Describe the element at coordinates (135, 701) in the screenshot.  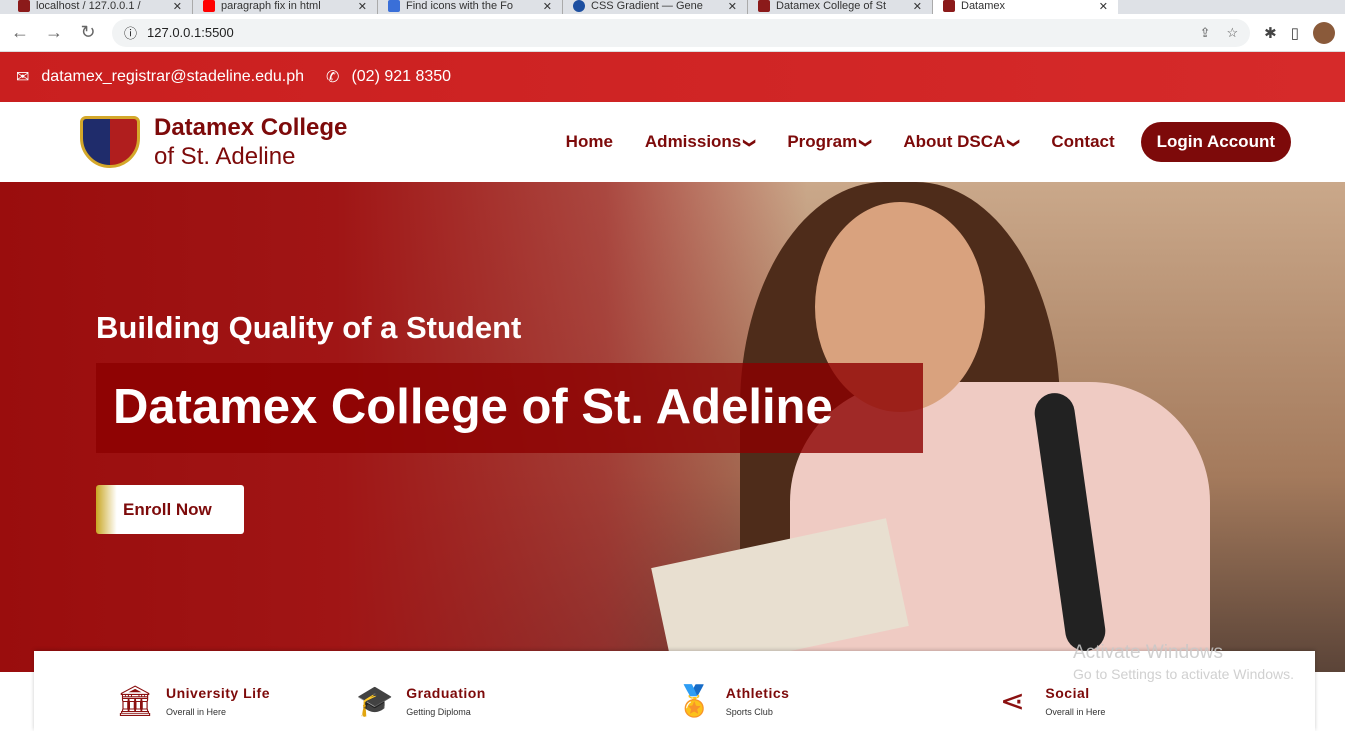
I see `university-icon: 🏛` at that location.